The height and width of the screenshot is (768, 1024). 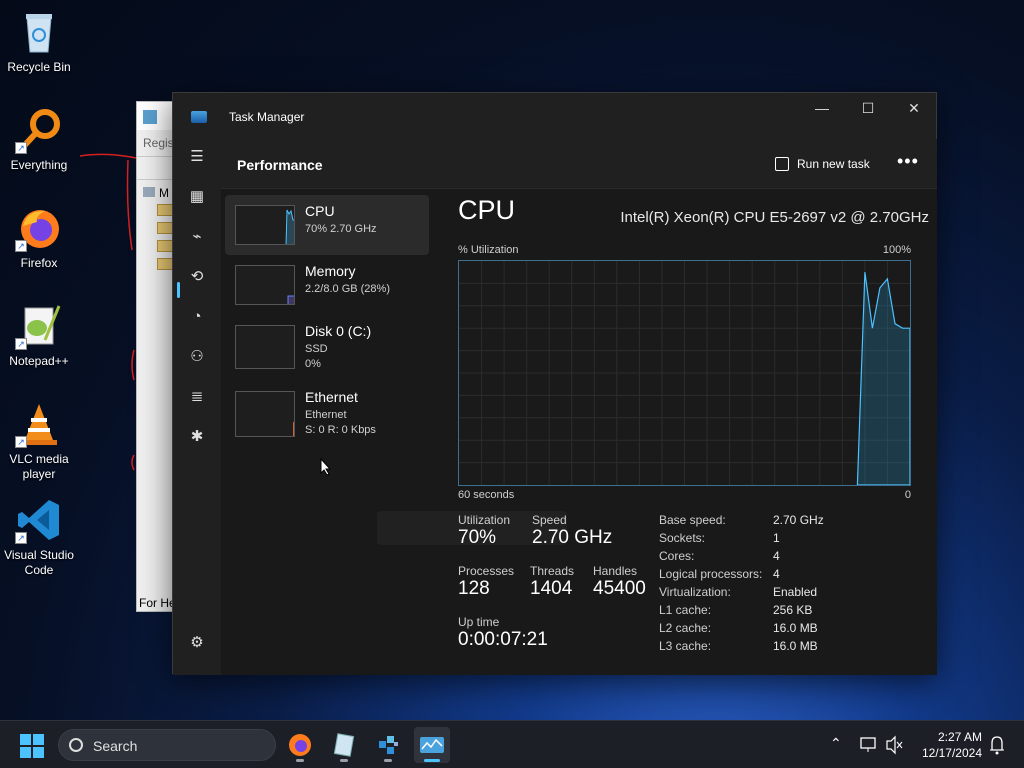 What do you see at coordinates (951, 737) in the screenshot?
I see `clock-time: 2:27 AM` at bounding box center [951, 737].